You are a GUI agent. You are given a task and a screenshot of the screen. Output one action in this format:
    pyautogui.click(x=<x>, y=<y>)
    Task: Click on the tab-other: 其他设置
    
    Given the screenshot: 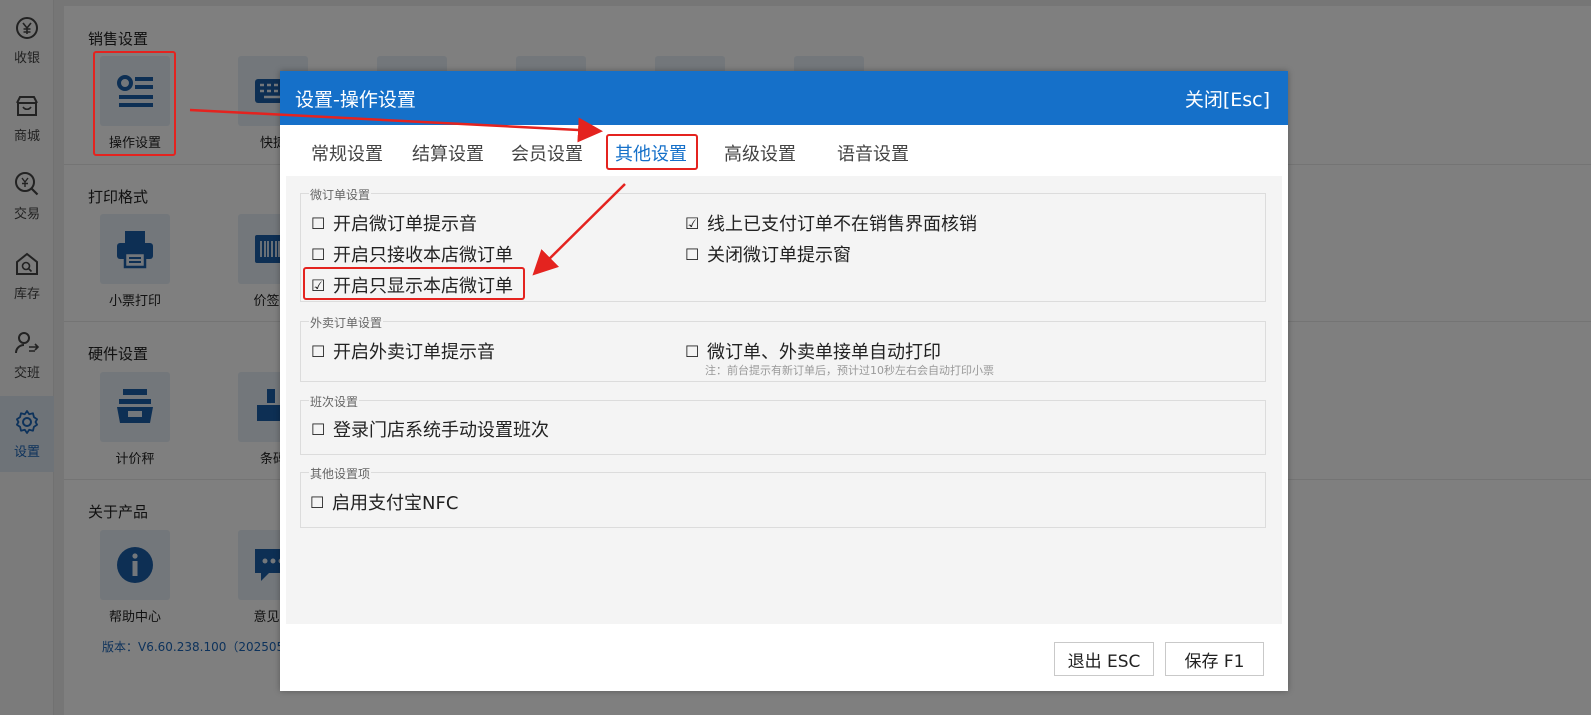 What is the action you would take?
    pyautogui.click(x=651, y=153)
    